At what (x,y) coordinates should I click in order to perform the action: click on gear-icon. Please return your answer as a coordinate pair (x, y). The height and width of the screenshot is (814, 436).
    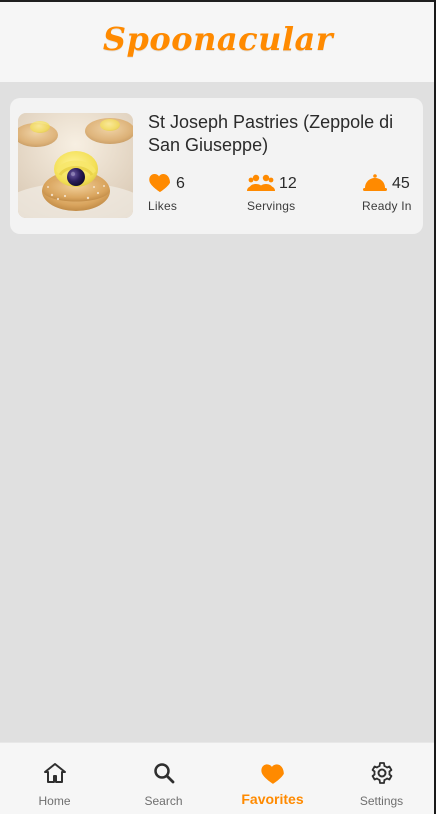
    Looking at the image, I should click on (381, 773).